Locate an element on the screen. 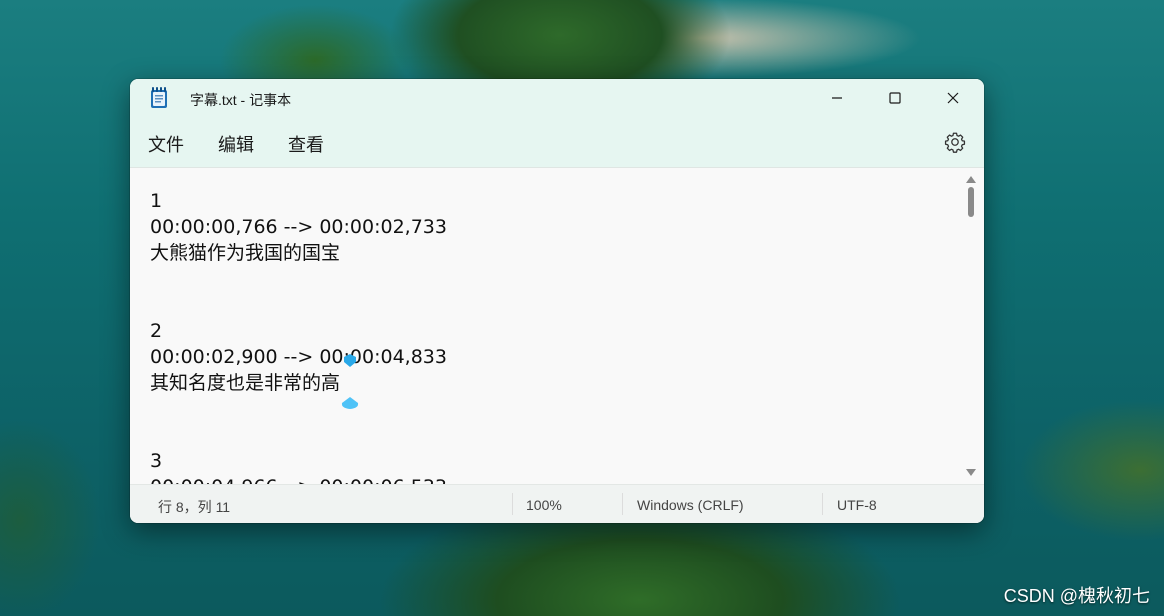  text-line: 大熊猫作为我国的国宝 is located at coordinates (245, 253).